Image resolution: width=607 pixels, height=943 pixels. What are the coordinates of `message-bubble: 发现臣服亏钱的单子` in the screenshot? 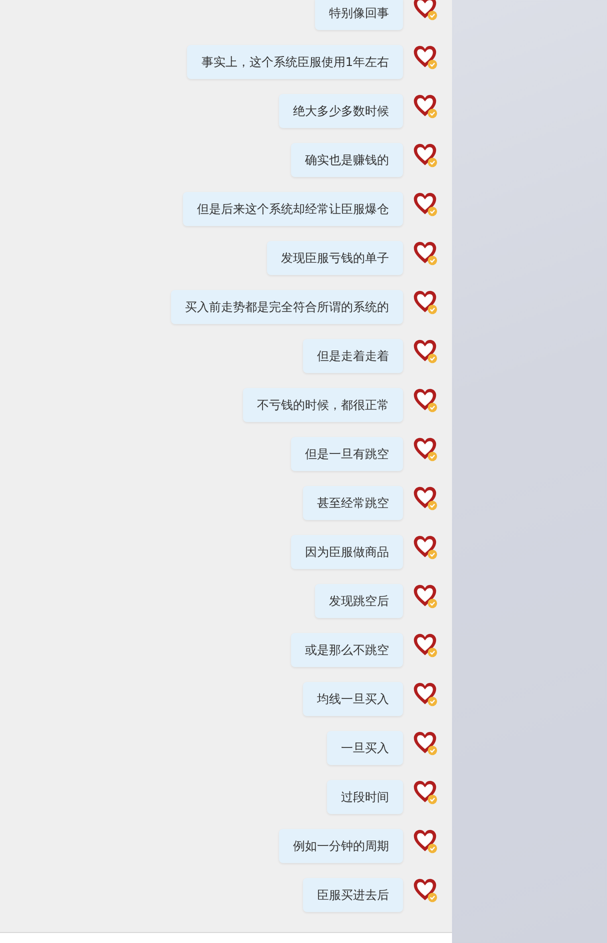 It's located at (335, 258).